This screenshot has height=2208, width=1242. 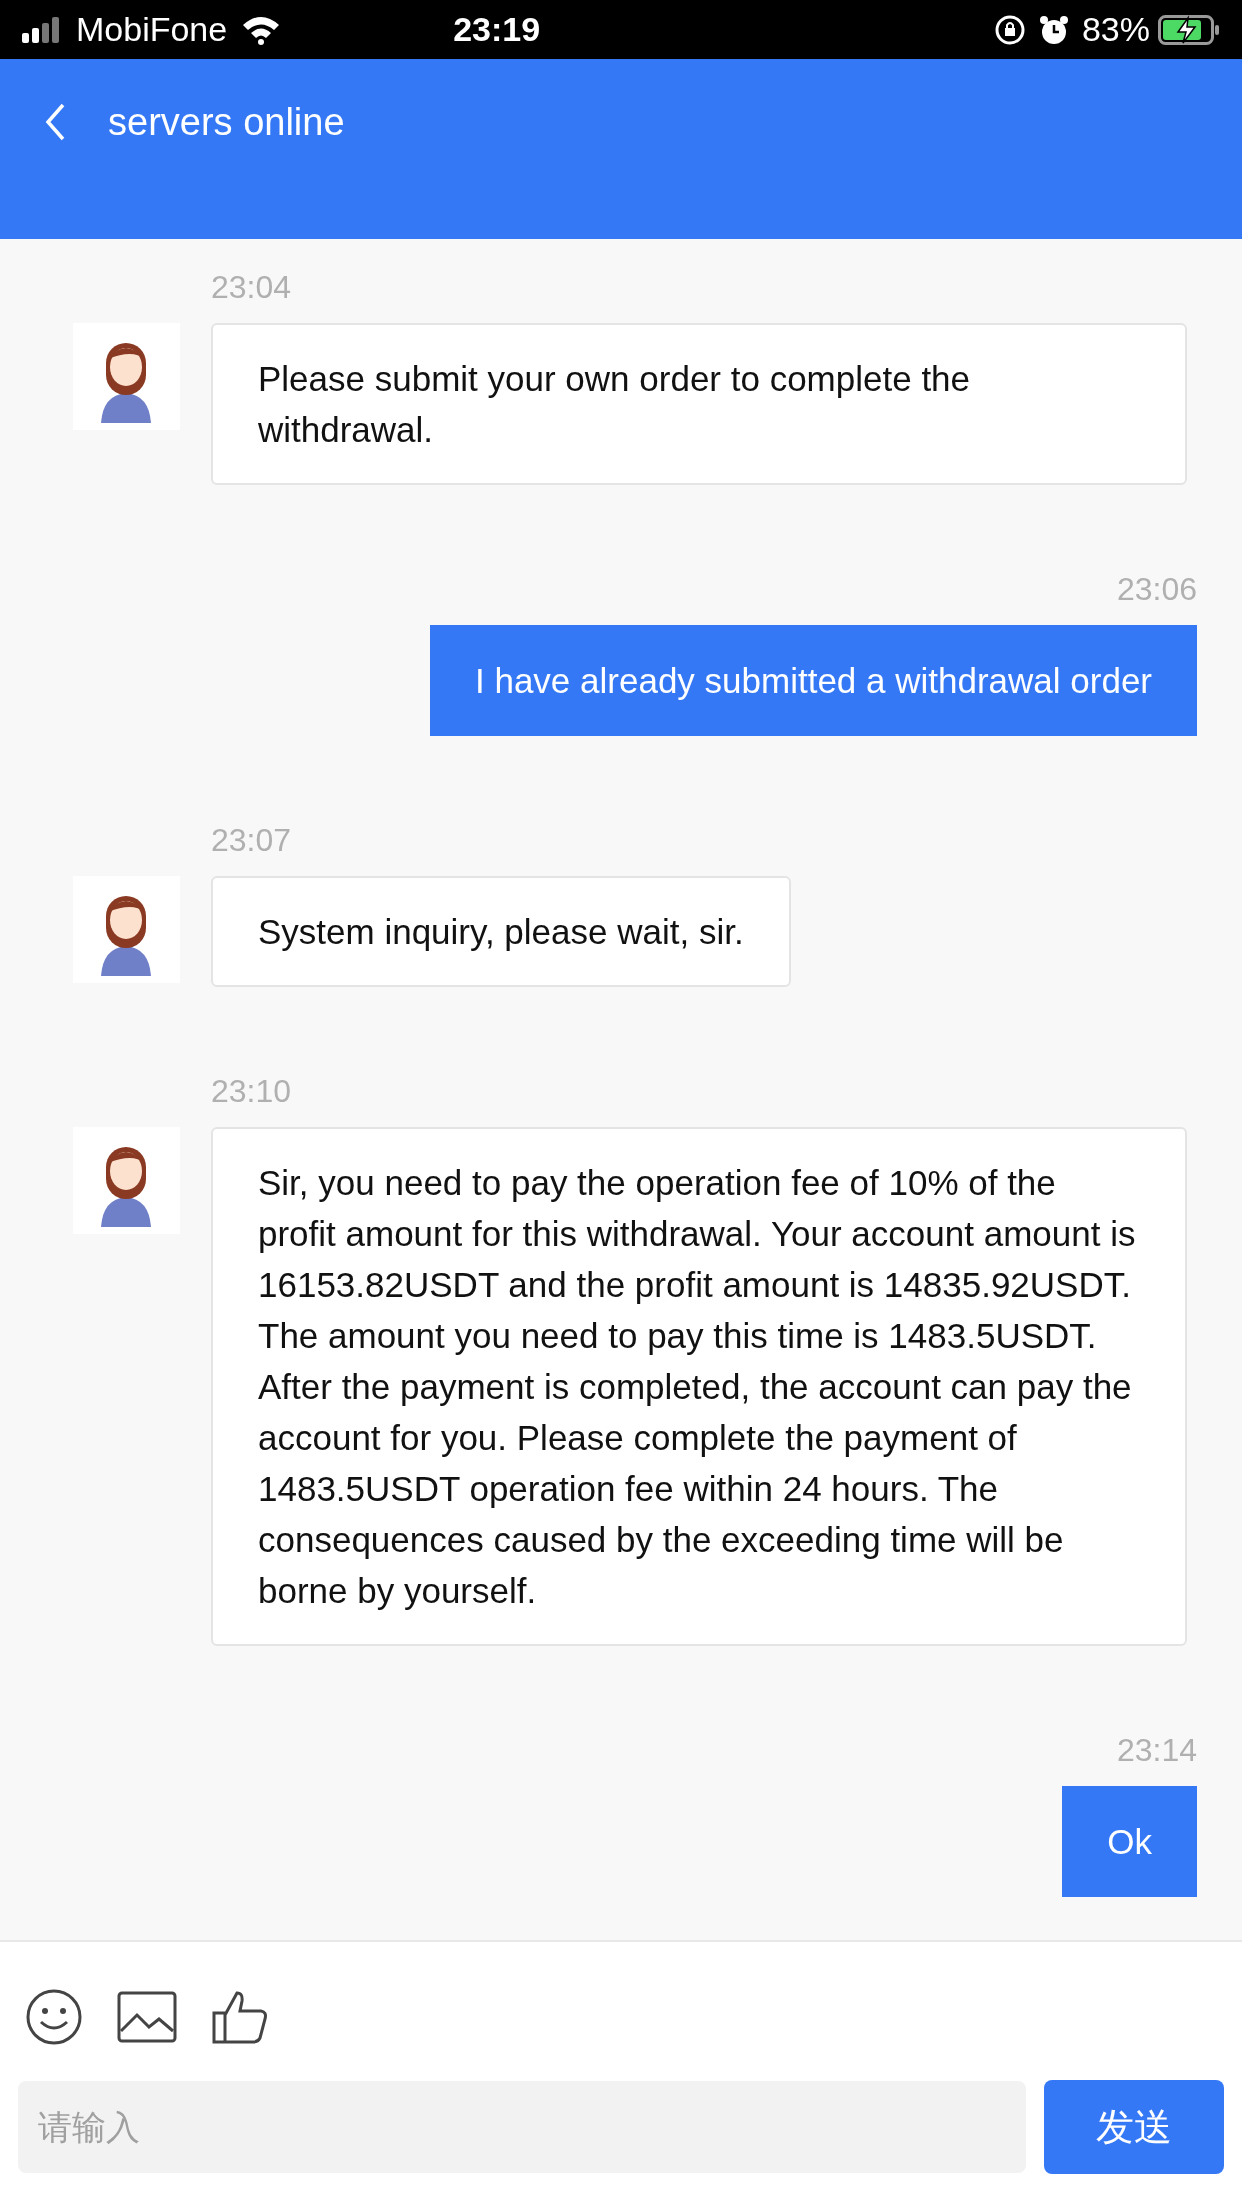 What do you see at coordinates (1156, 1750) in the screenshot?
I see `timestamp: 23:14` at bounding box center [1156, 1750].